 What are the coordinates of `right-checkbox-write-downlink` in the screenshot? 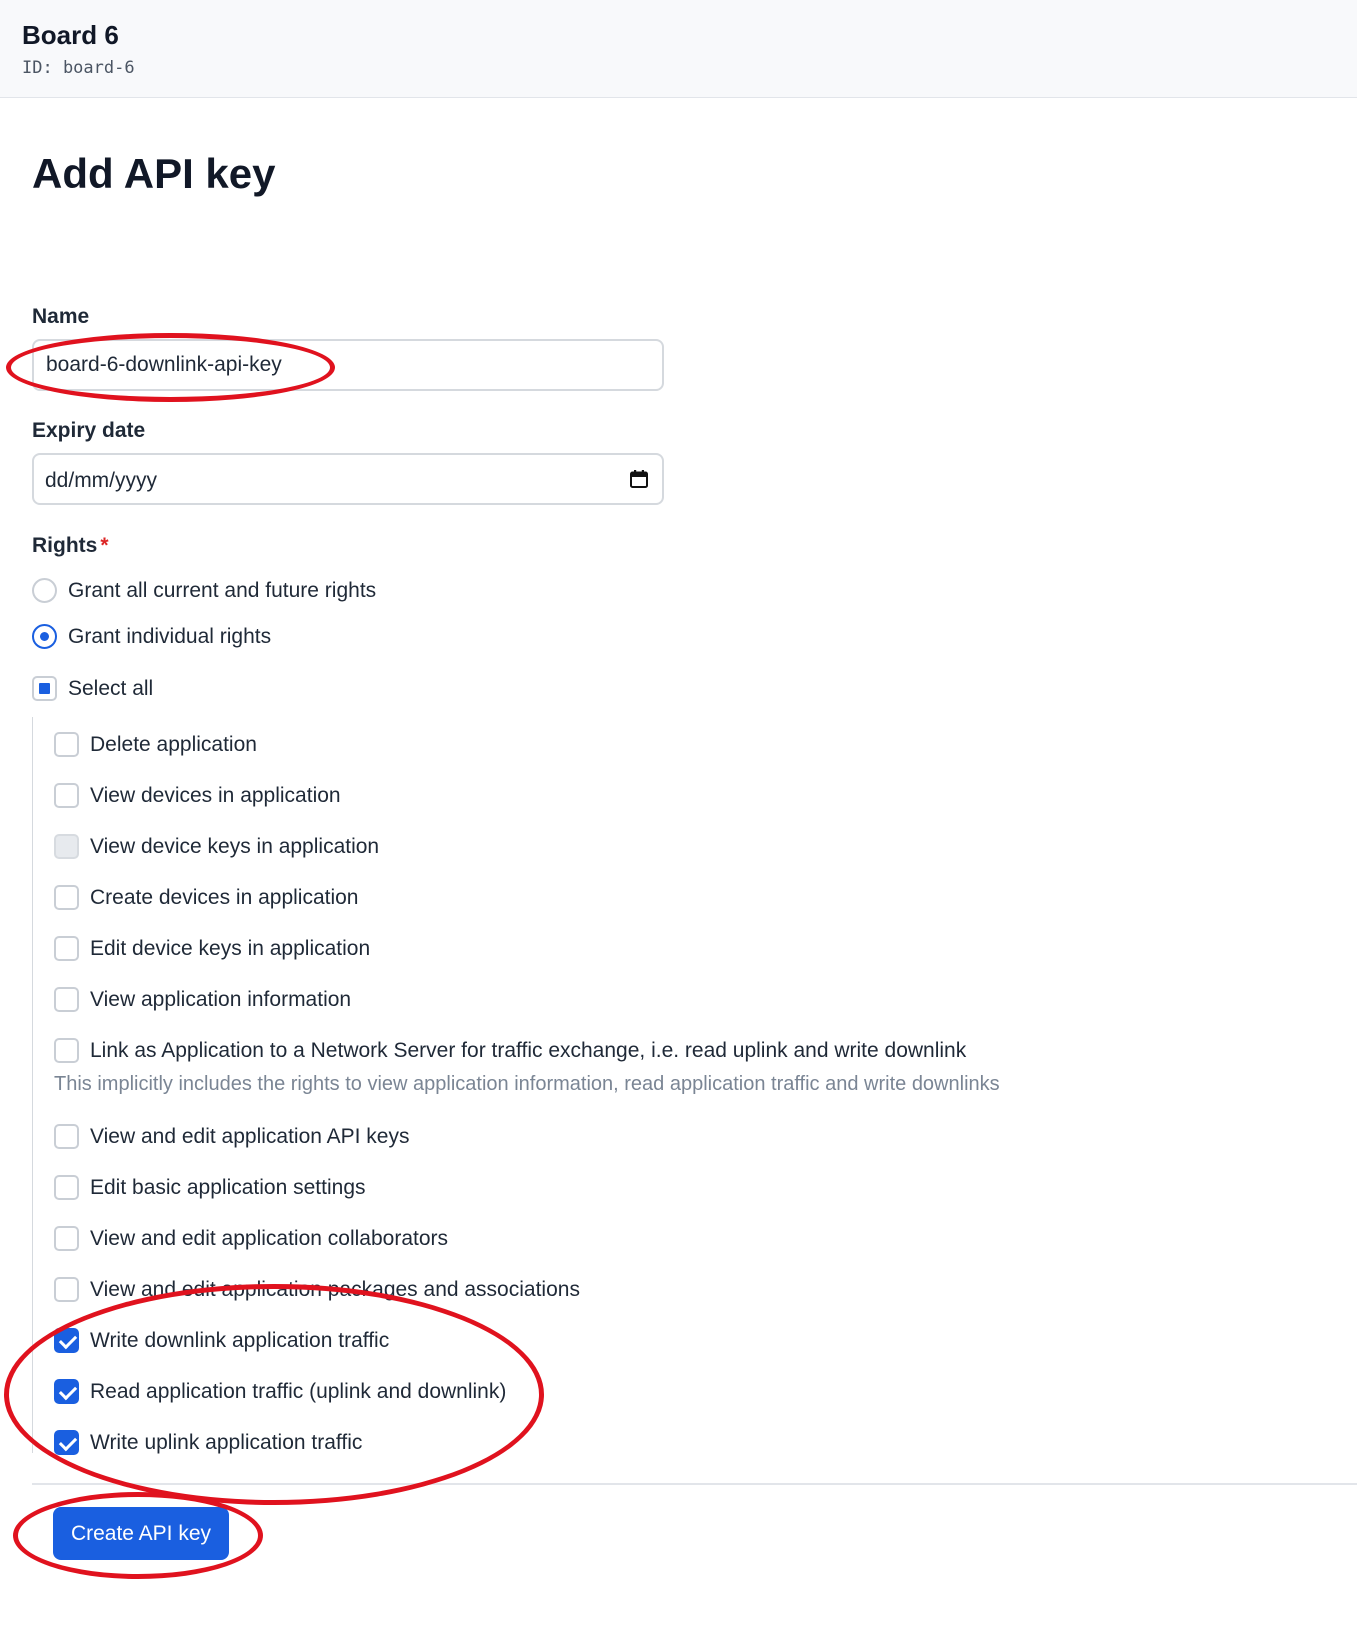 It's located at (66, 1340).